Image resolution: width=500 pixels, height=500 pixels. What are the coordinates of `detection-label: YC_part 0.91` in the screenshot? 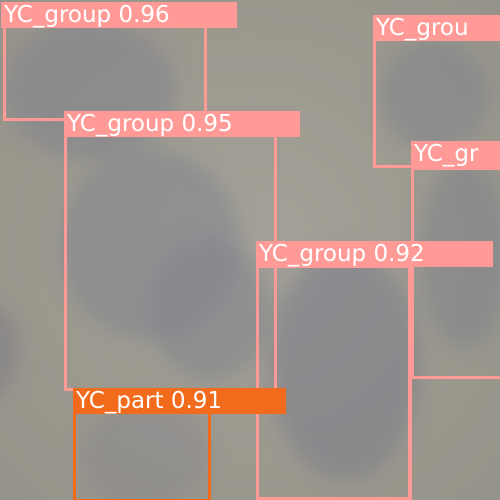 It's located at (179, 401).